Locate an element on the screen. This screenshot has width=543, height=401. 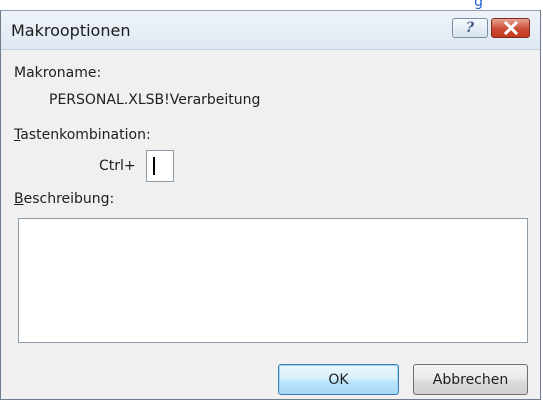
help-icon: ? is located at coordinates (470, 28).